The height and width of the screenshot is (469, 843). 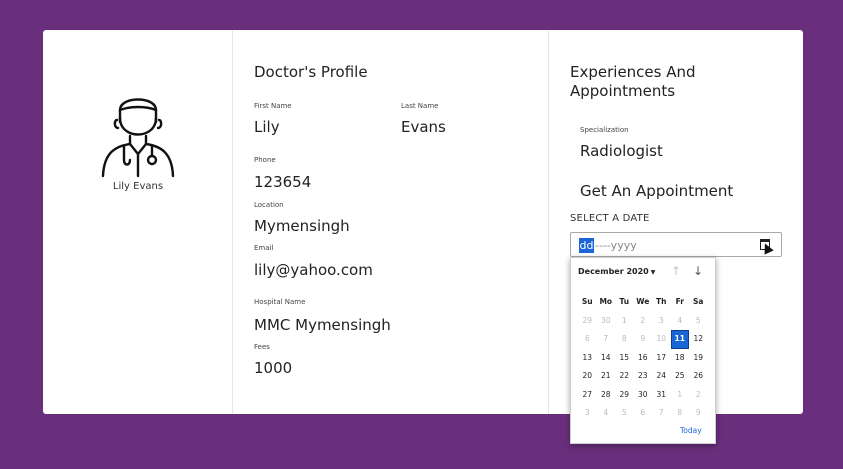 I want to click on caret-down-icon: ▼, so click(x=653, y=272).